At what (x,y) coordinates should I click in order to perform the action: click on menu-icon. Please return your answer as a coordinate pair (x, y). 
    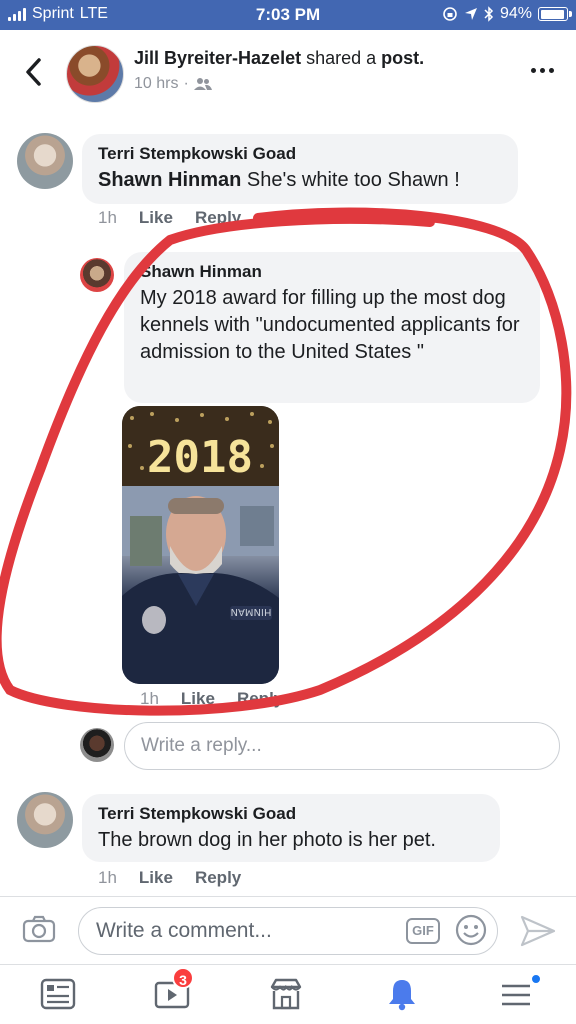
    Looking at the image, I should click on (516, 995).